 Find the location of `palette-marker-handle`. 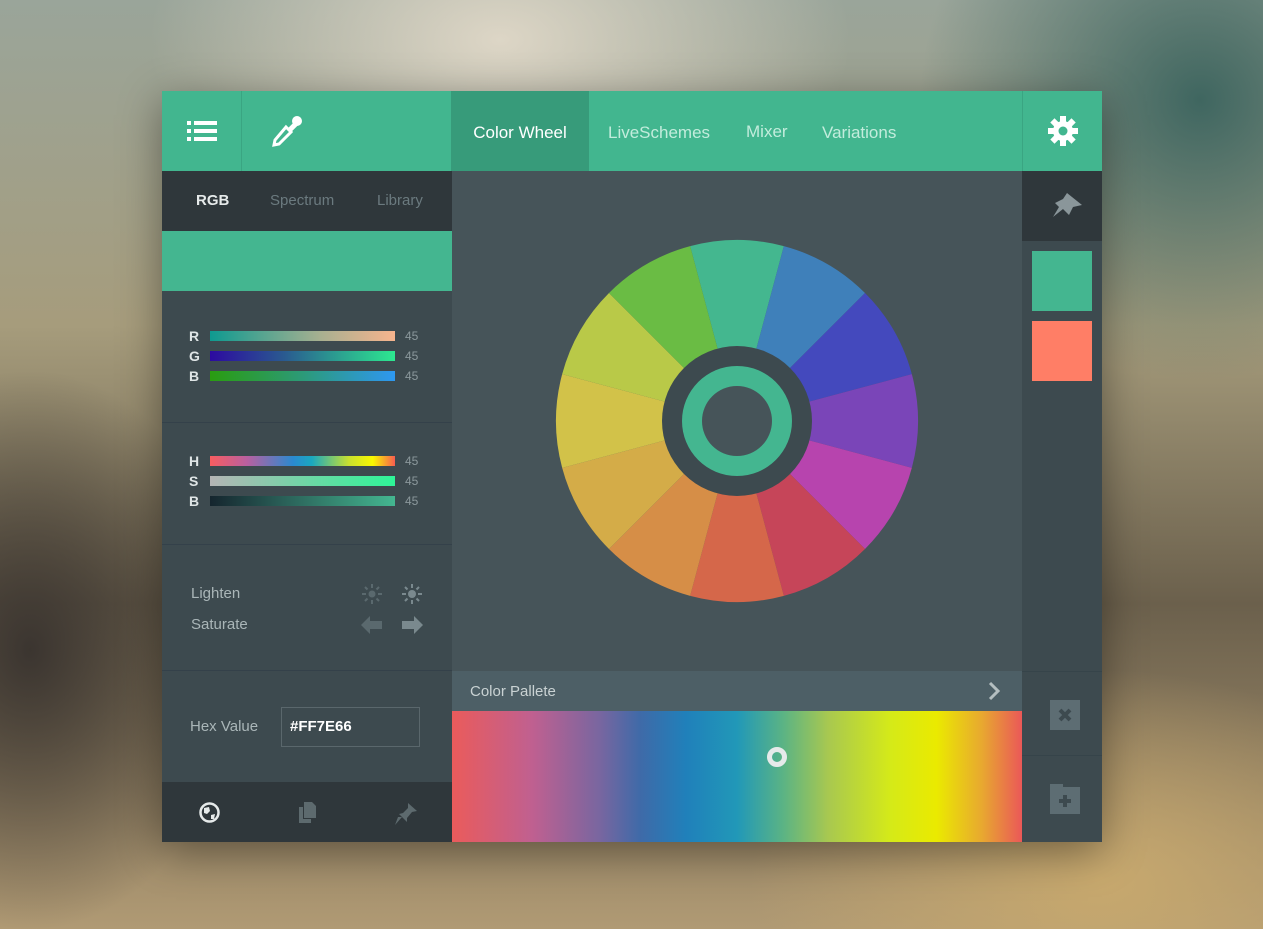

palette-marker-handle is located at coordinates (776, 757).